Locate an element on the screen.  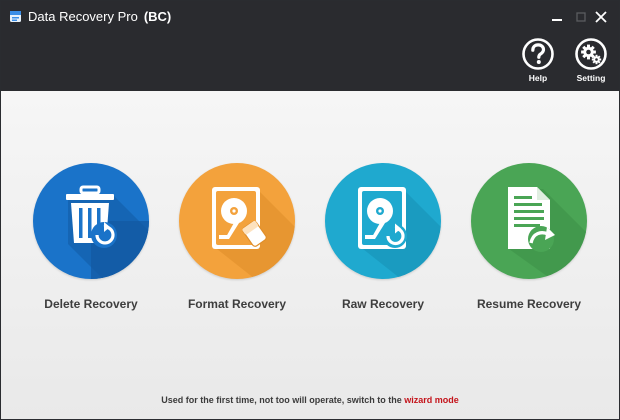
maximize-button is located at coordinates (581, 17).